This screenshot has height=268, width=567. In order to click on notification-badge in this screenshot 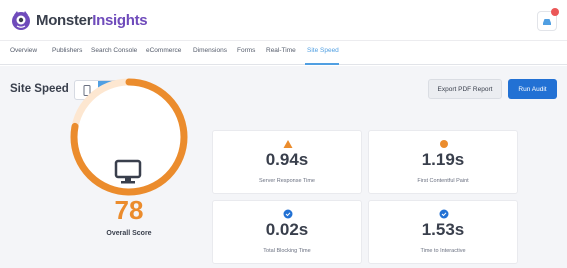, I will do `click(555, 12)`.